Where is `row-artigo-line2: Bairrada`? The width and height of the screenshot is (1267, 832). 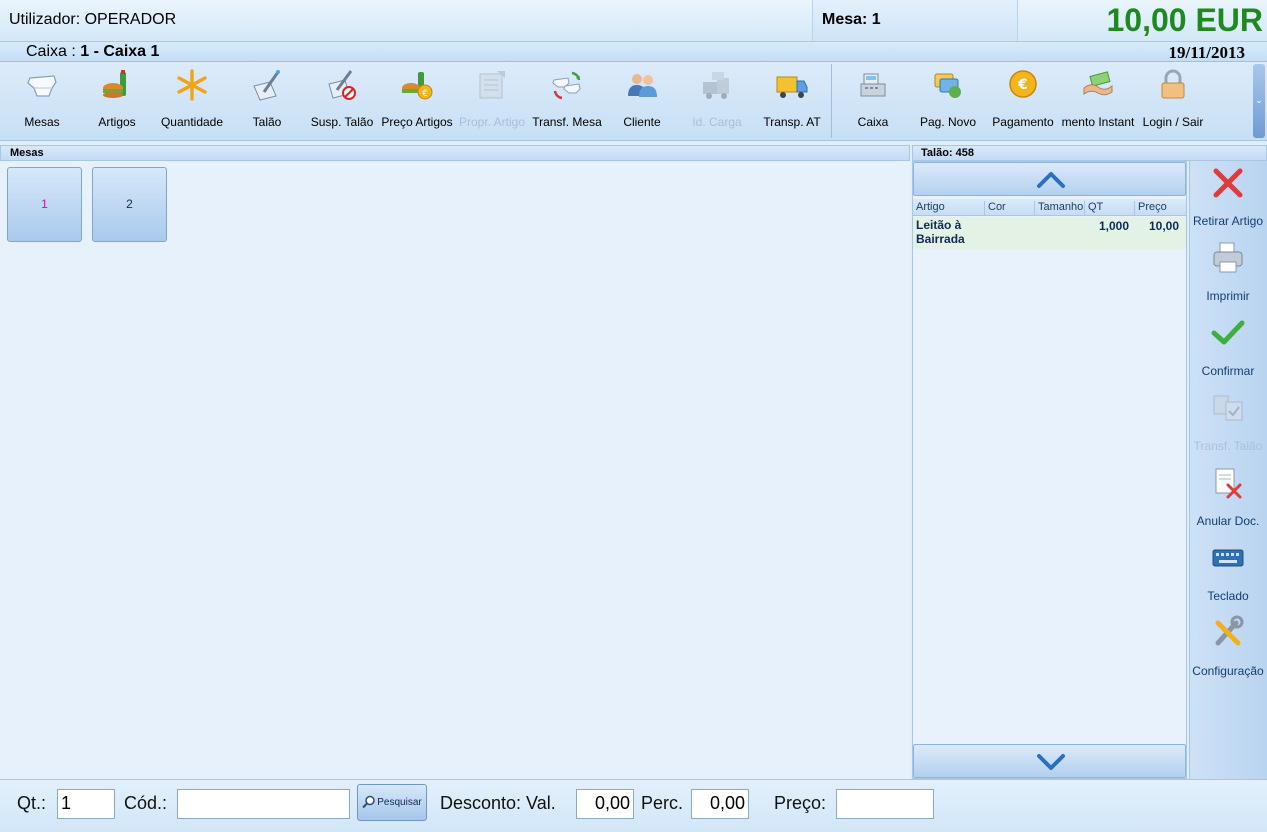 row-artigo-line2: Bairrada is located at coordinates (940, 239).